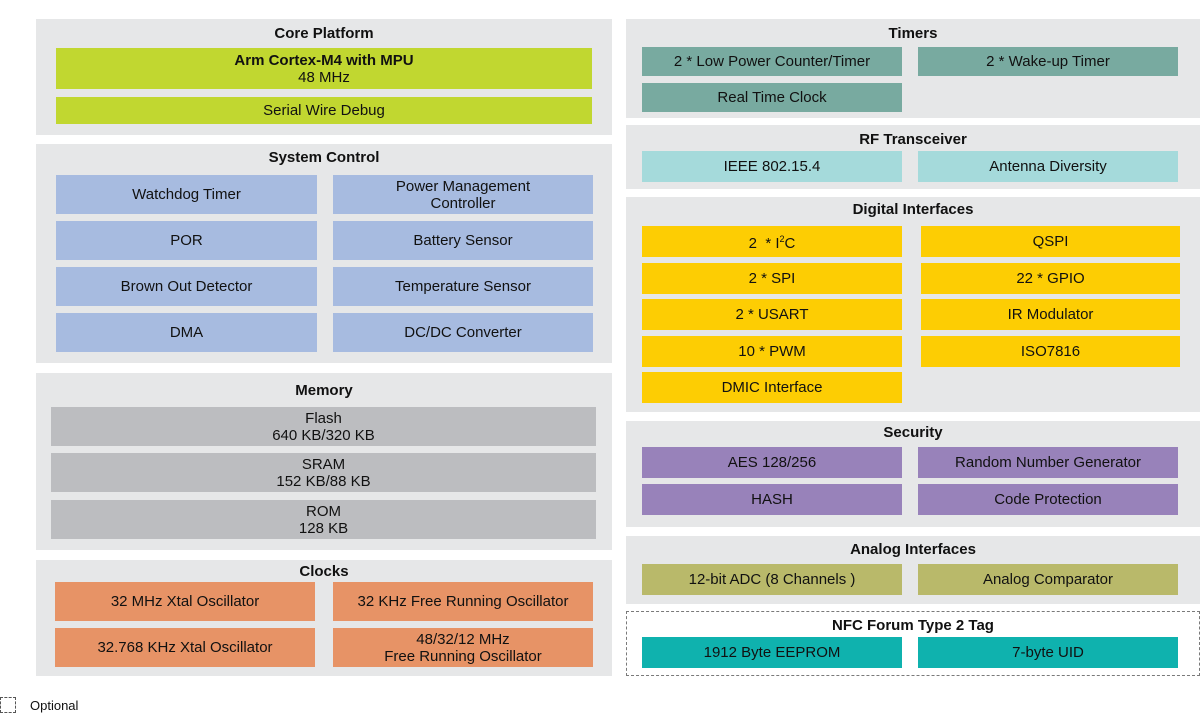 Image resolution: width=1200 pixels, height=724 pixels. Describe the element at coordinates (463, 639) in the screenshot. I see `oscillator-freq: 48/32/12 MHz` at that location.